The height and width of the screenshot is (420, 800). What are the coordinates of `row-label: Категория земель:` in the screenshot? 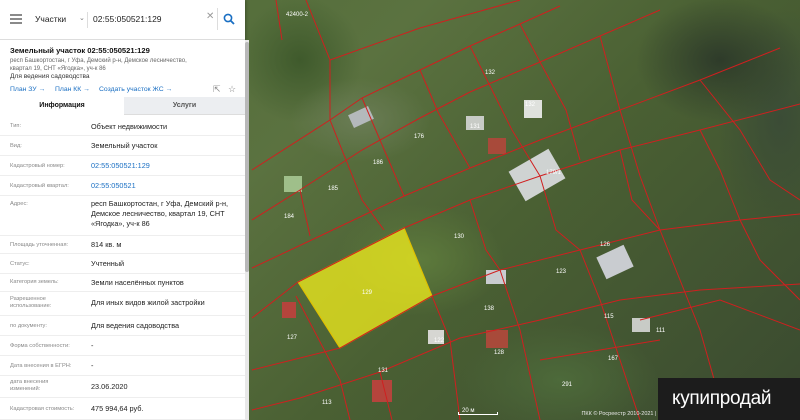 It's located at (34, 282).